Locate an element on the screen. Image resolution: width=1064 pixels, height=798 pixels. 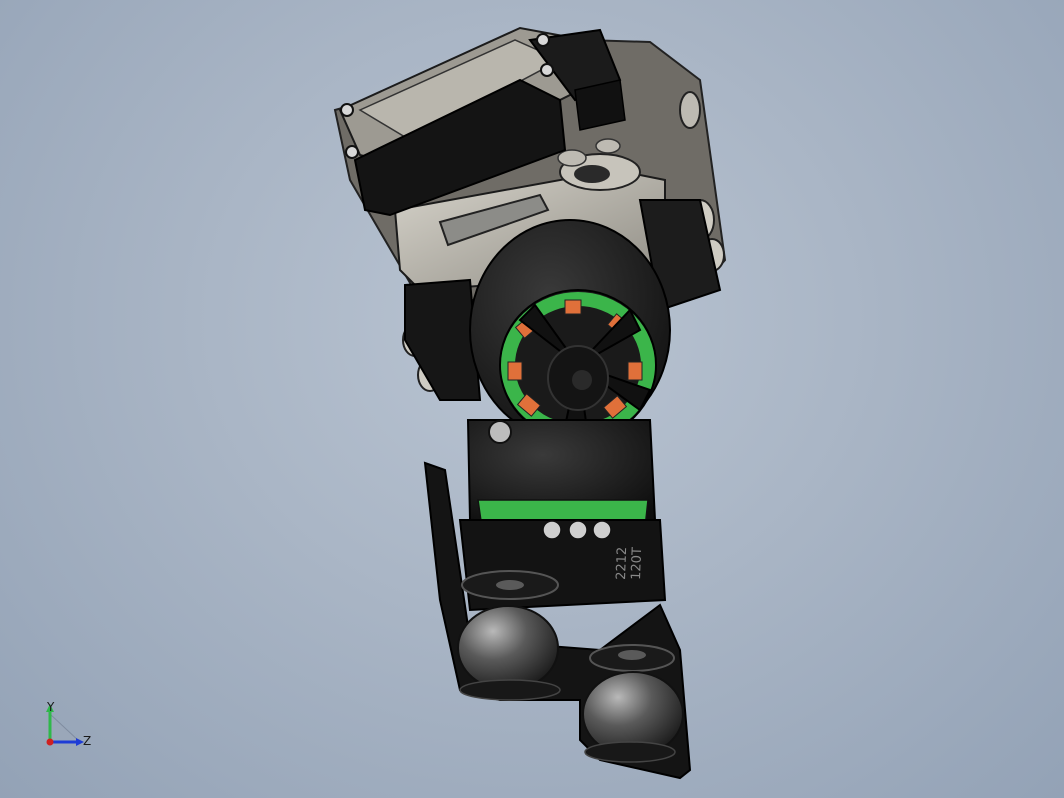
axis-z-label: Z is located at coordinates (87, 741).